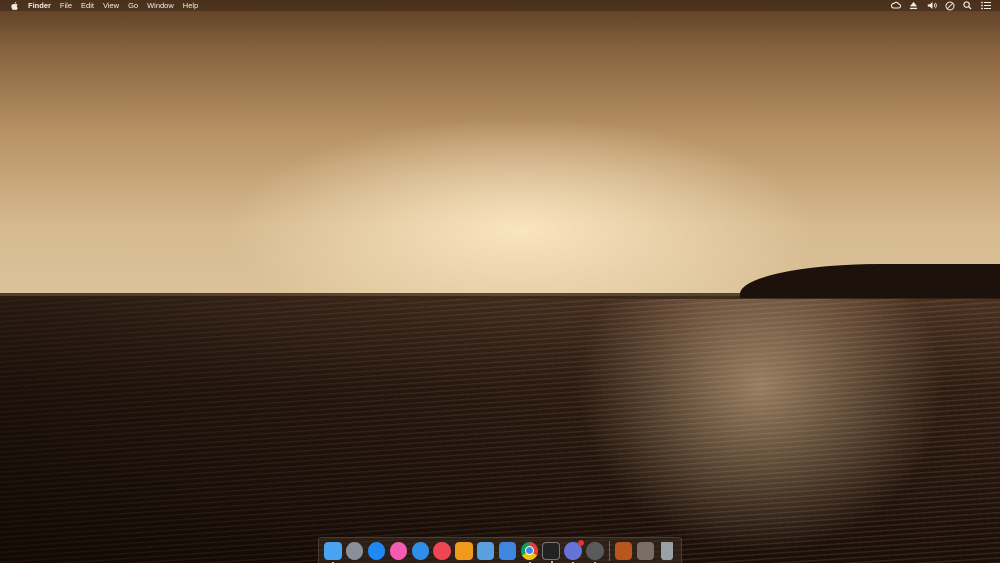 This screenshot has height=563, width=1000. What do you see at coordinates (507, 550) in the screenshot?
I see `dock-xcode-icon` at bounding box center [507, 550].